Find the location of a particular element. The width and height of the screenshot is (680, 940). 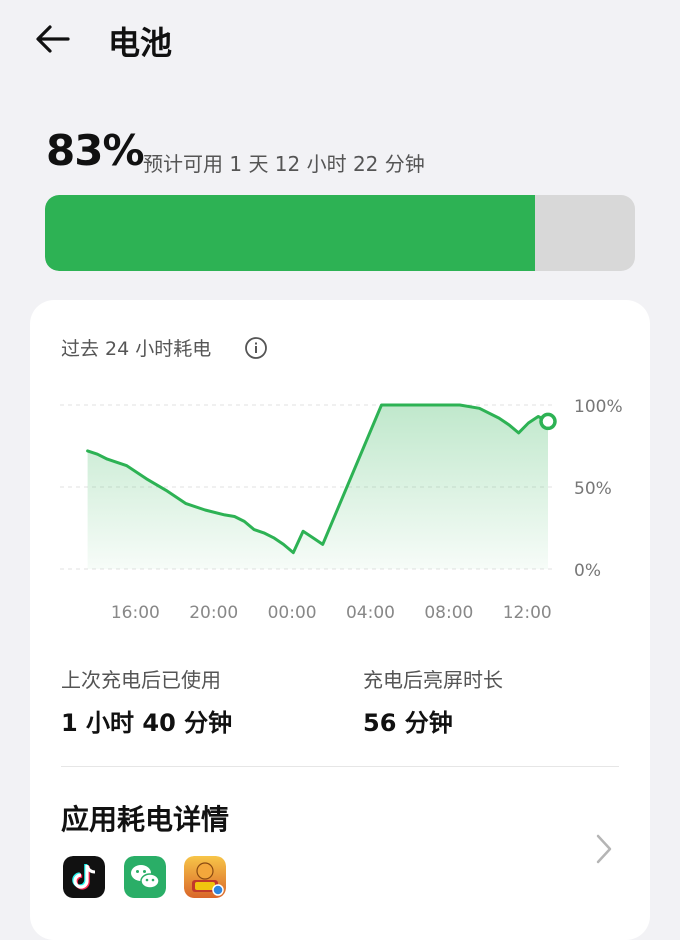

battery-estimate: 预计可用 1 天 12 小时 22 分钟 is located at coordinates (284, 164).